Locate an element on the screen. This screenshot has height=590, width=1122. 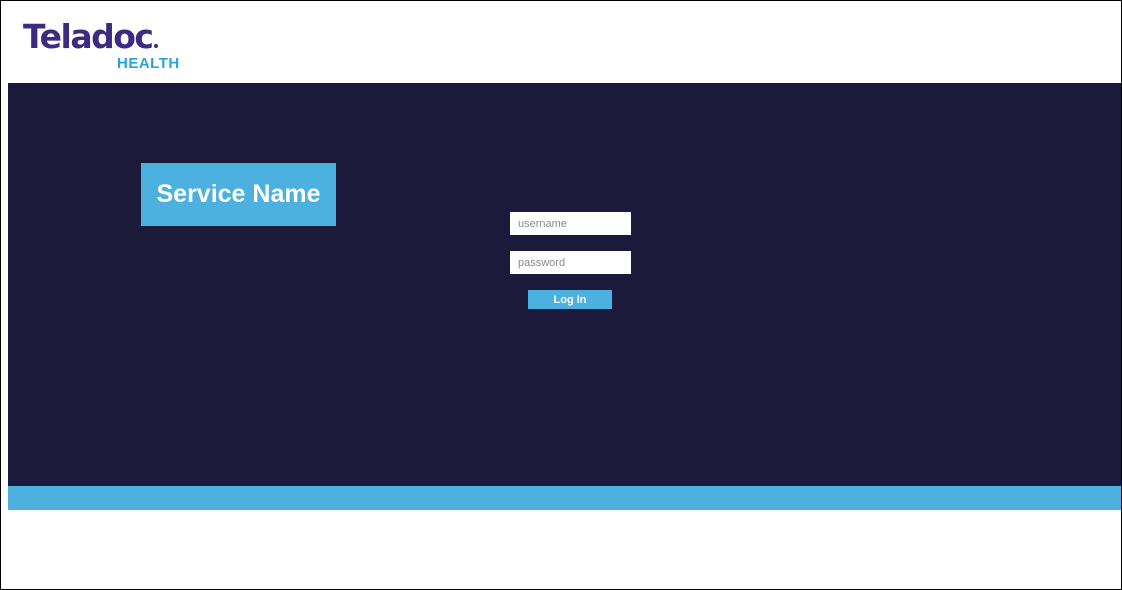
logo-wordmark: Teladoc is located at coordinates (91, 37).